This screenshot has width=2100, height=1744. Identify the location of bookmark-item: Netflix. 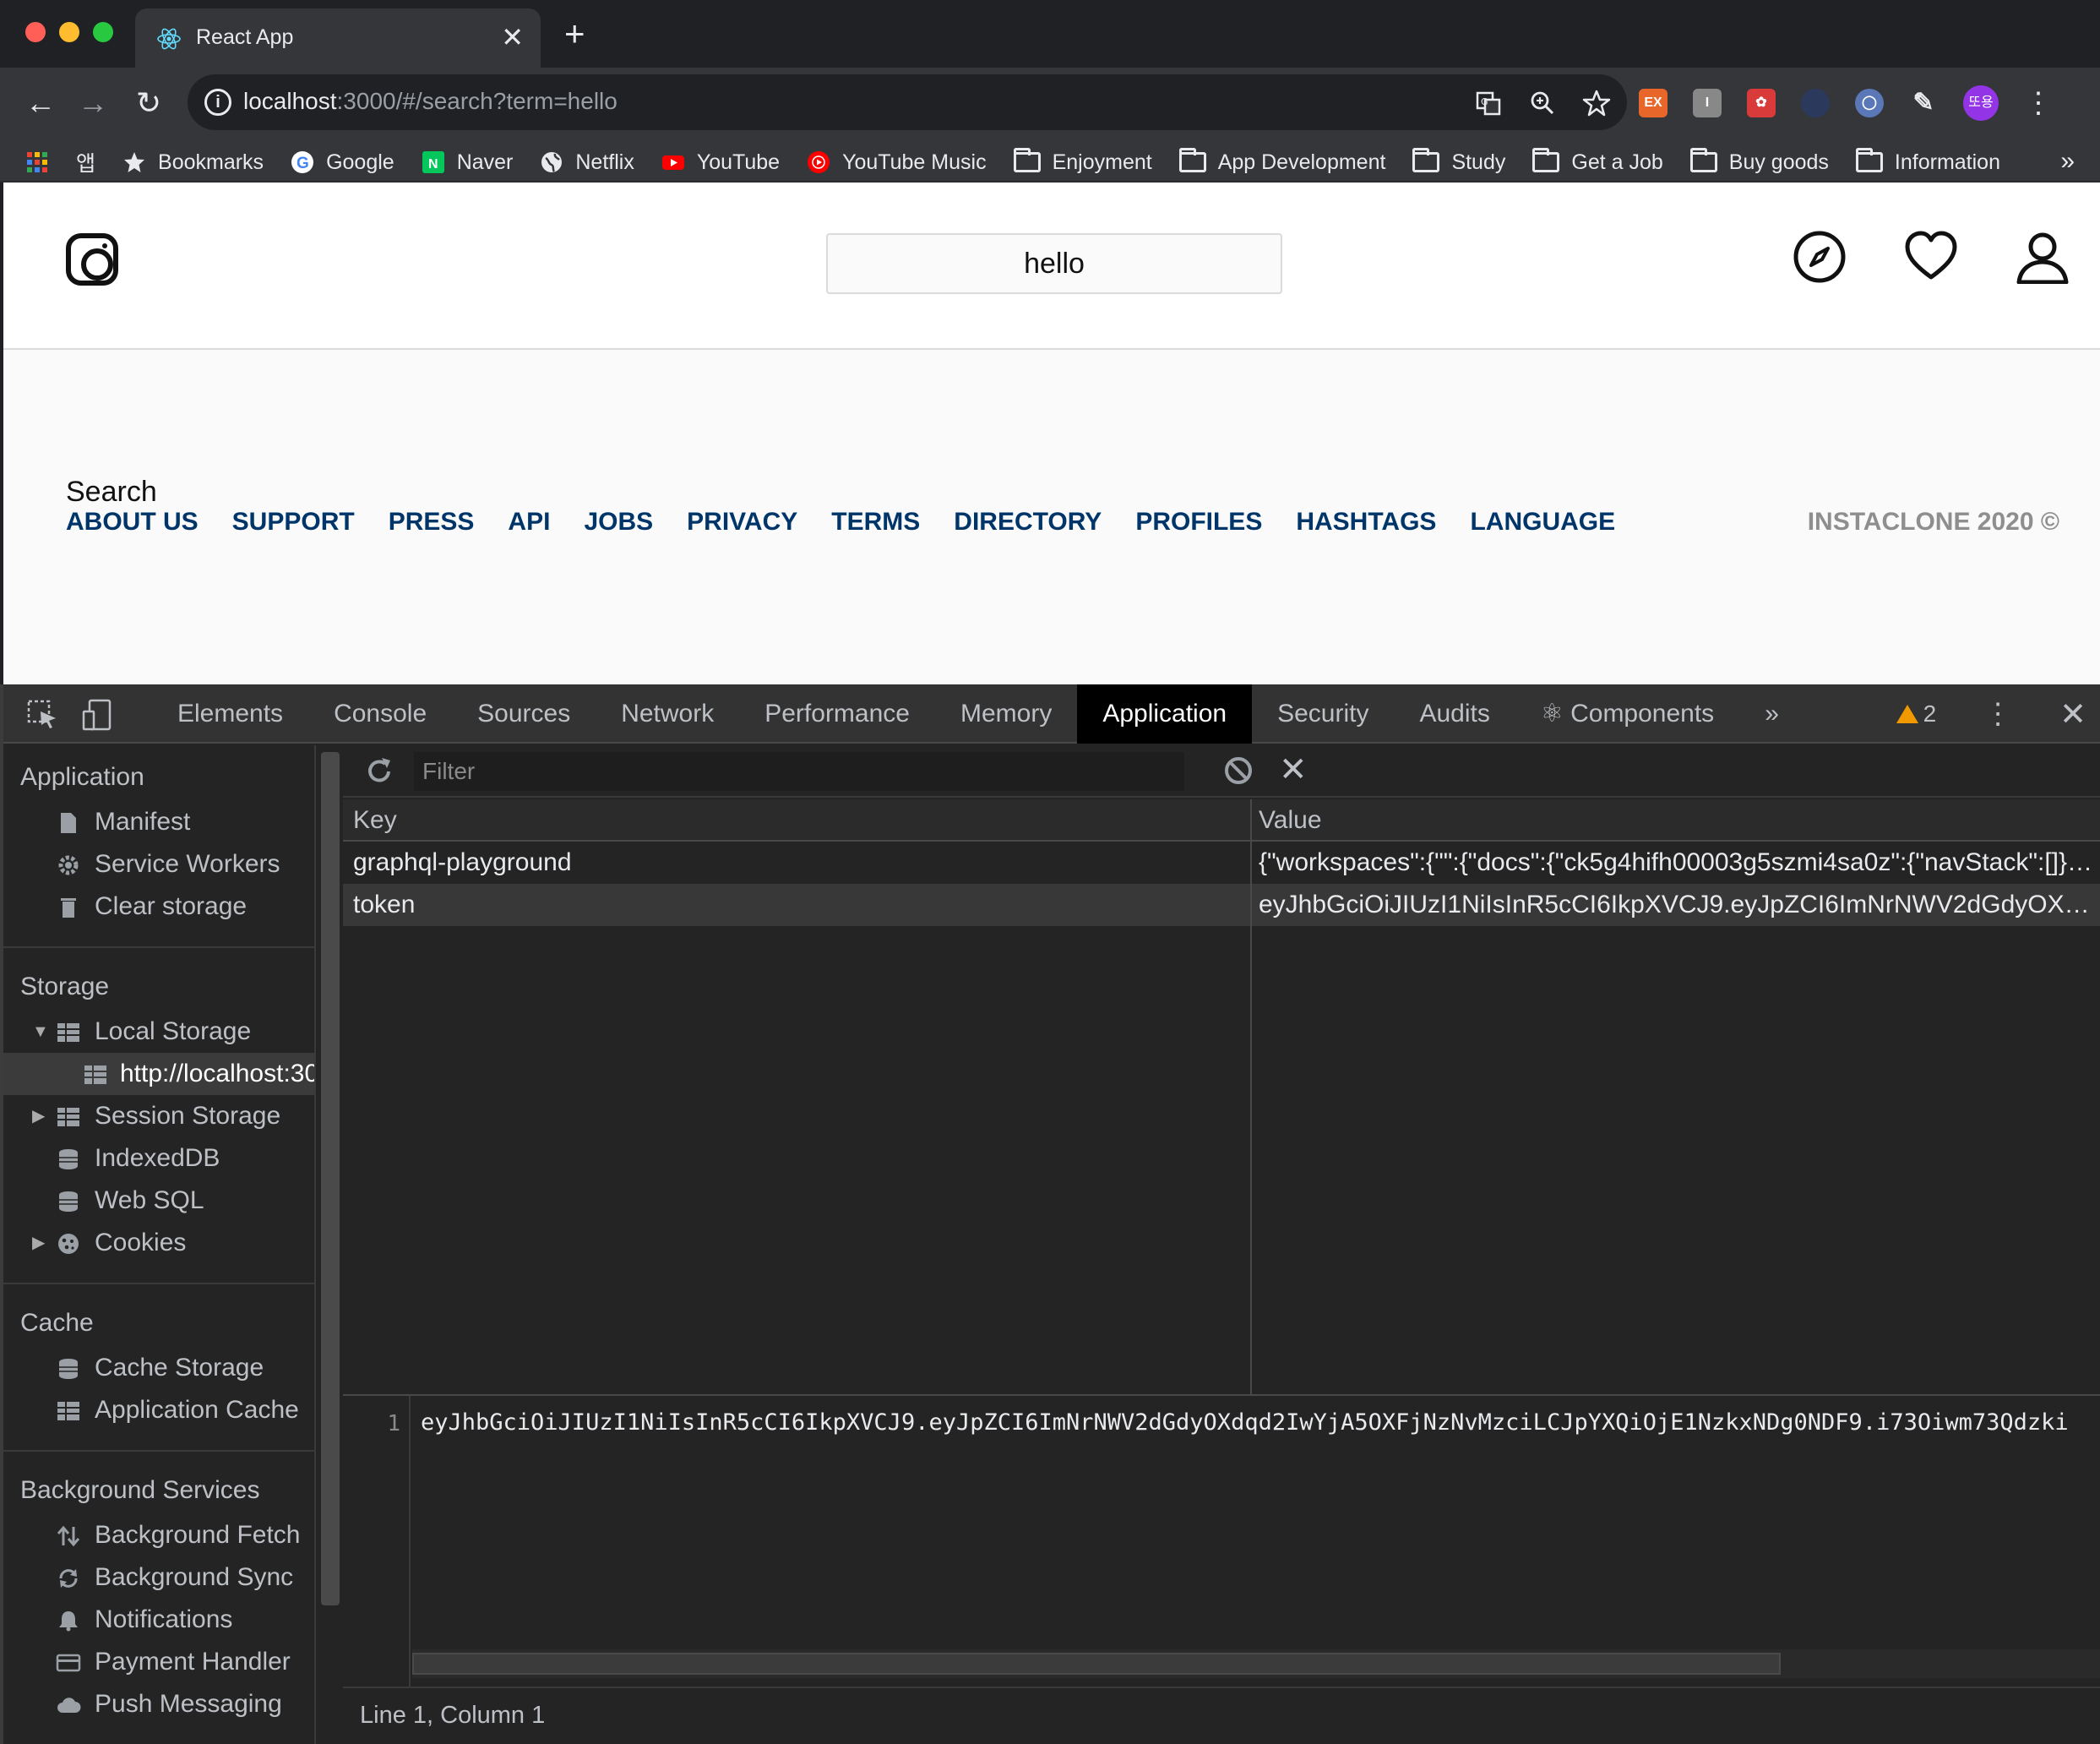
(587, 162).